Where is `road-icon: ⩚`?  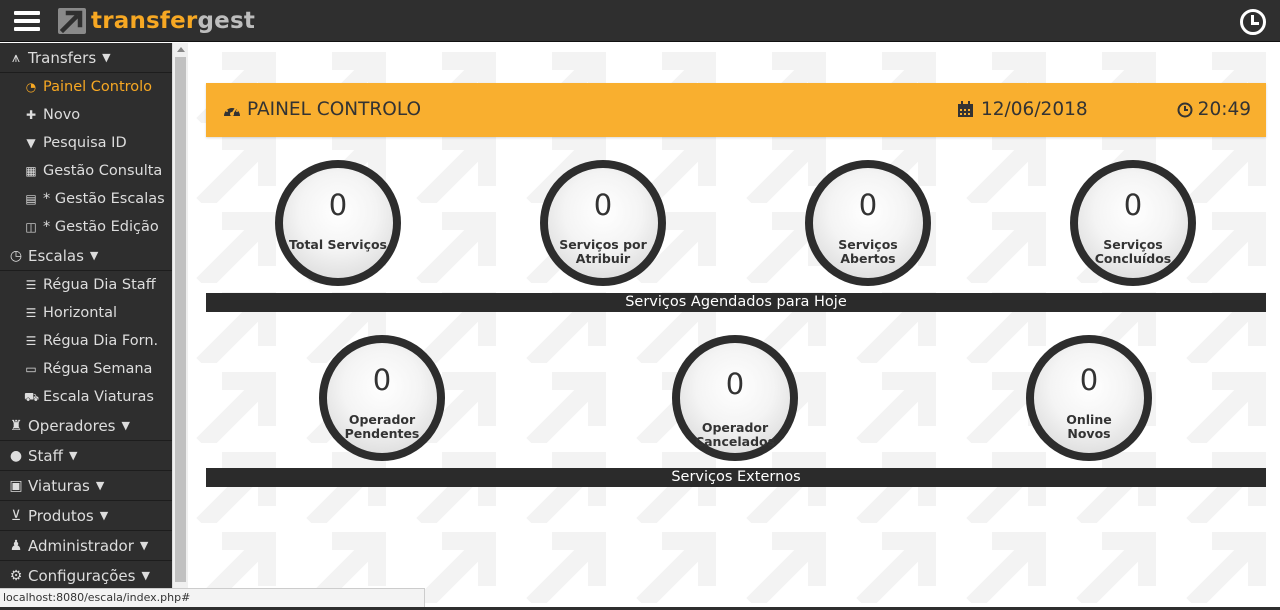 road-icon: ⩚ is located at coordinates (16, 57).